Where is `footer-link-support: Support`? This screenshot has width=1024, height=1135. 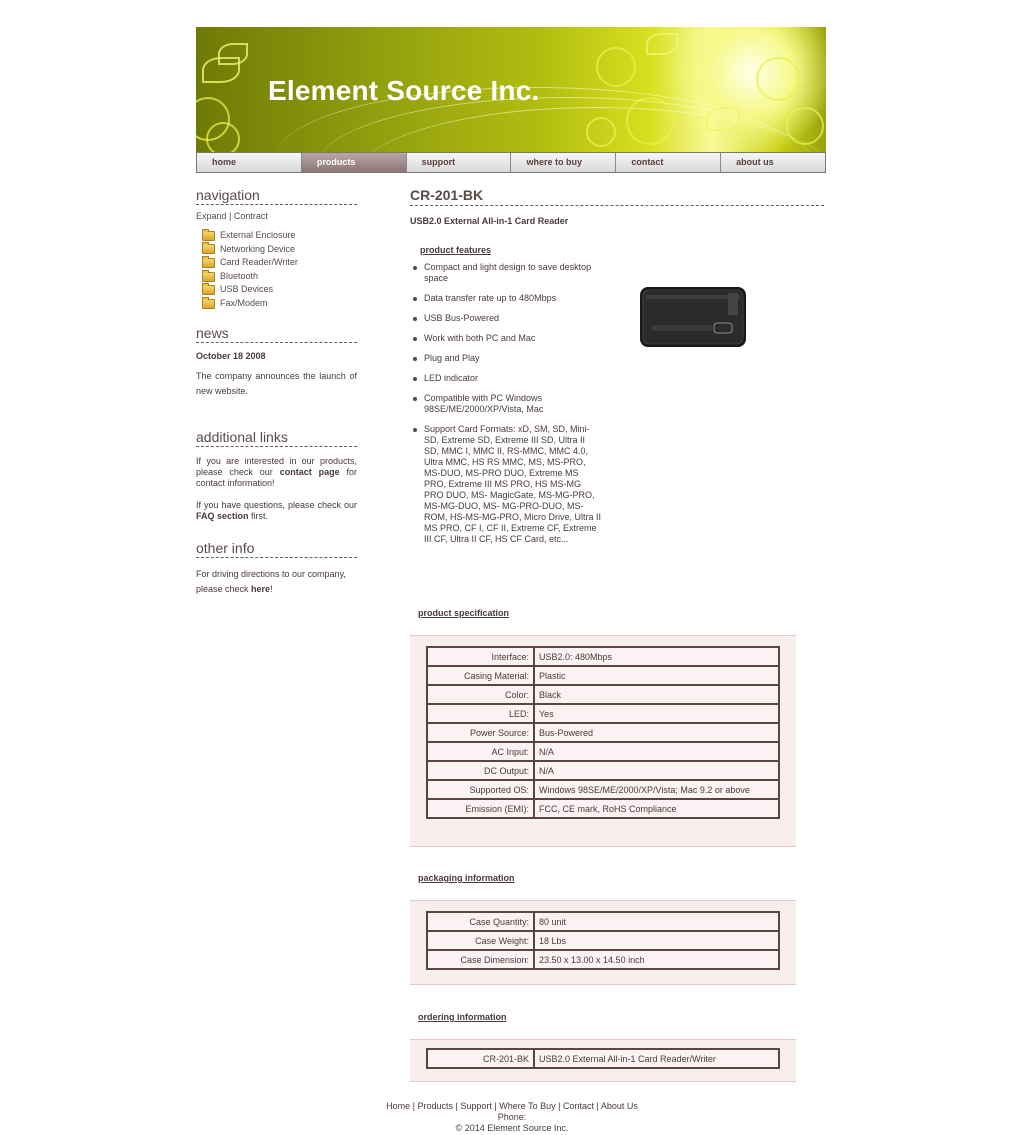
footer-link-support: Support is located at coordinates (476, 1106).